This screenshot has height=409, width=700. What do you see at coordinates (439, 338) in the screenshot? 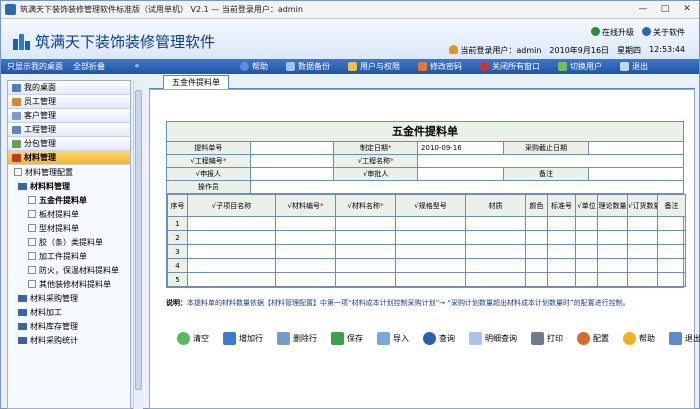
I see `query-button: 查询` at bounding box center [439, 338].